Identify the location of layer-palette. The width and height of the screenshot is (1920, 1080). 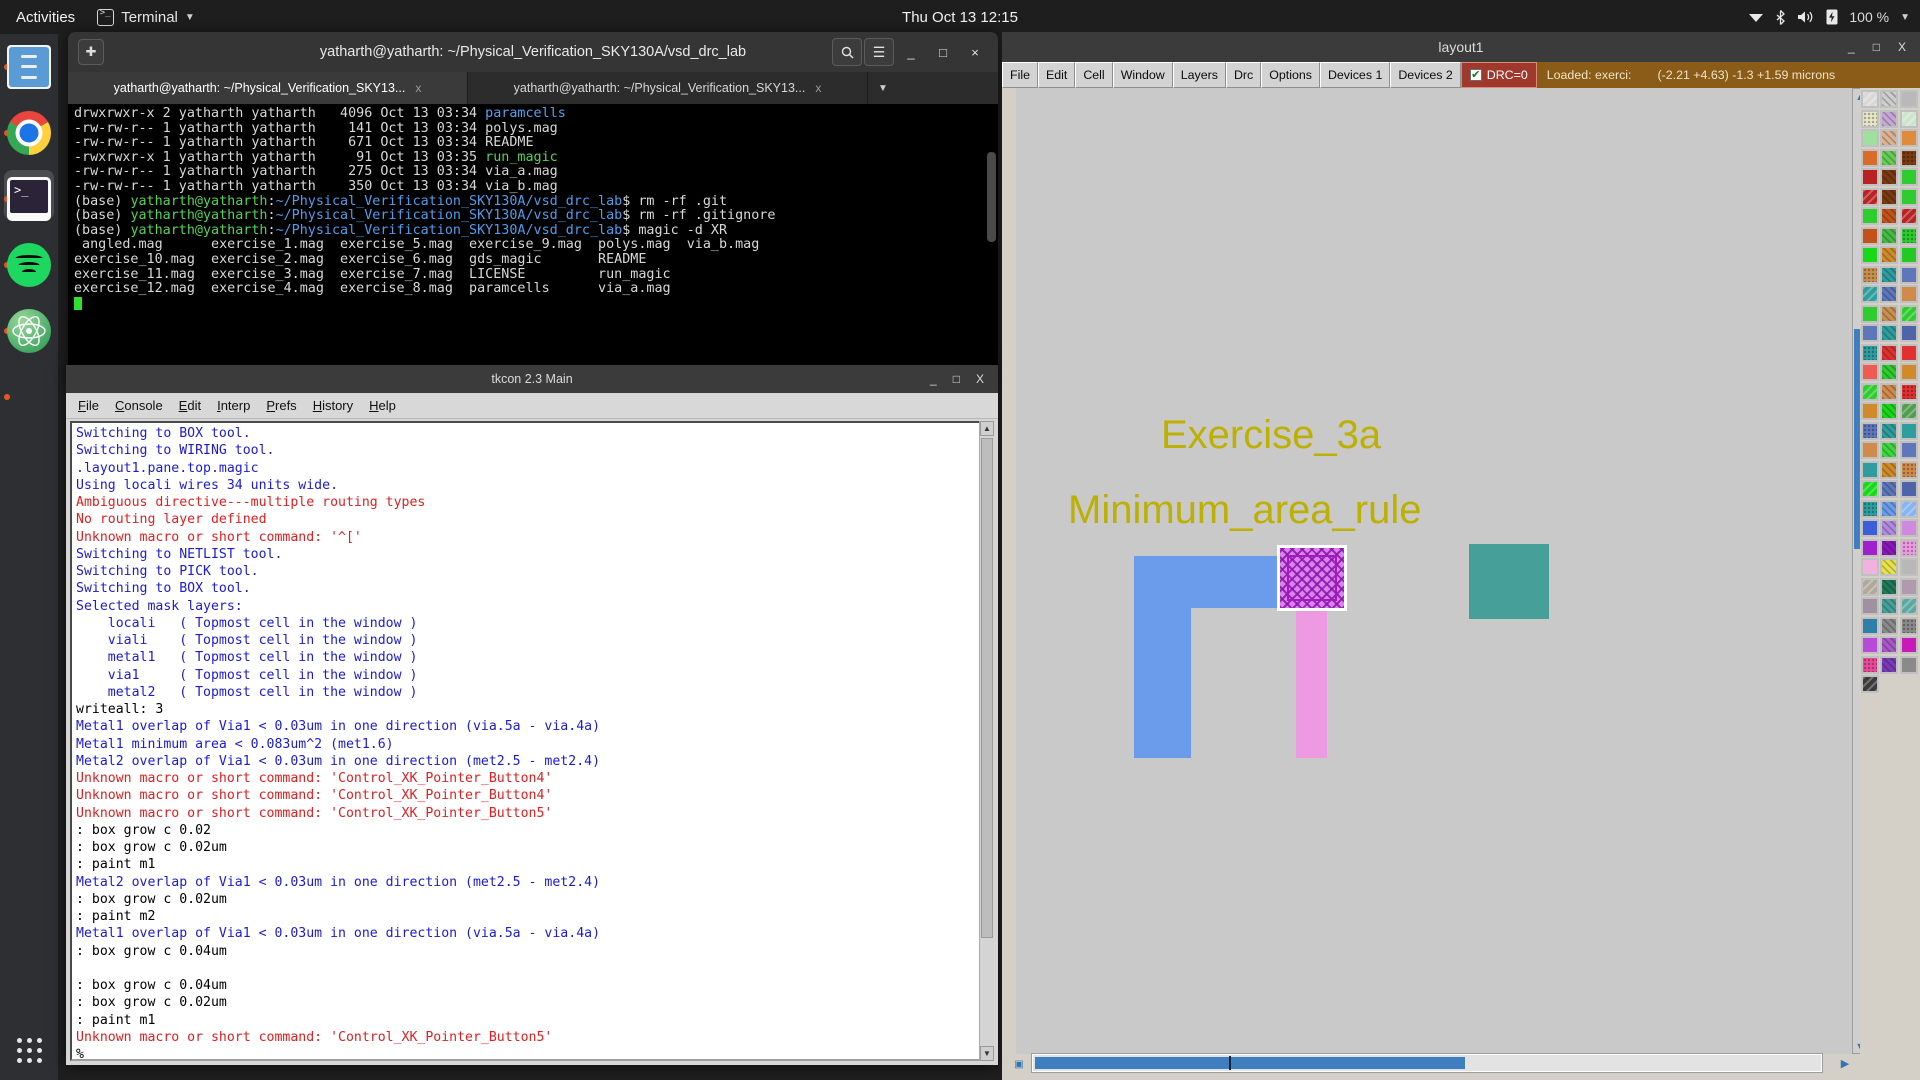
(1889, 572).